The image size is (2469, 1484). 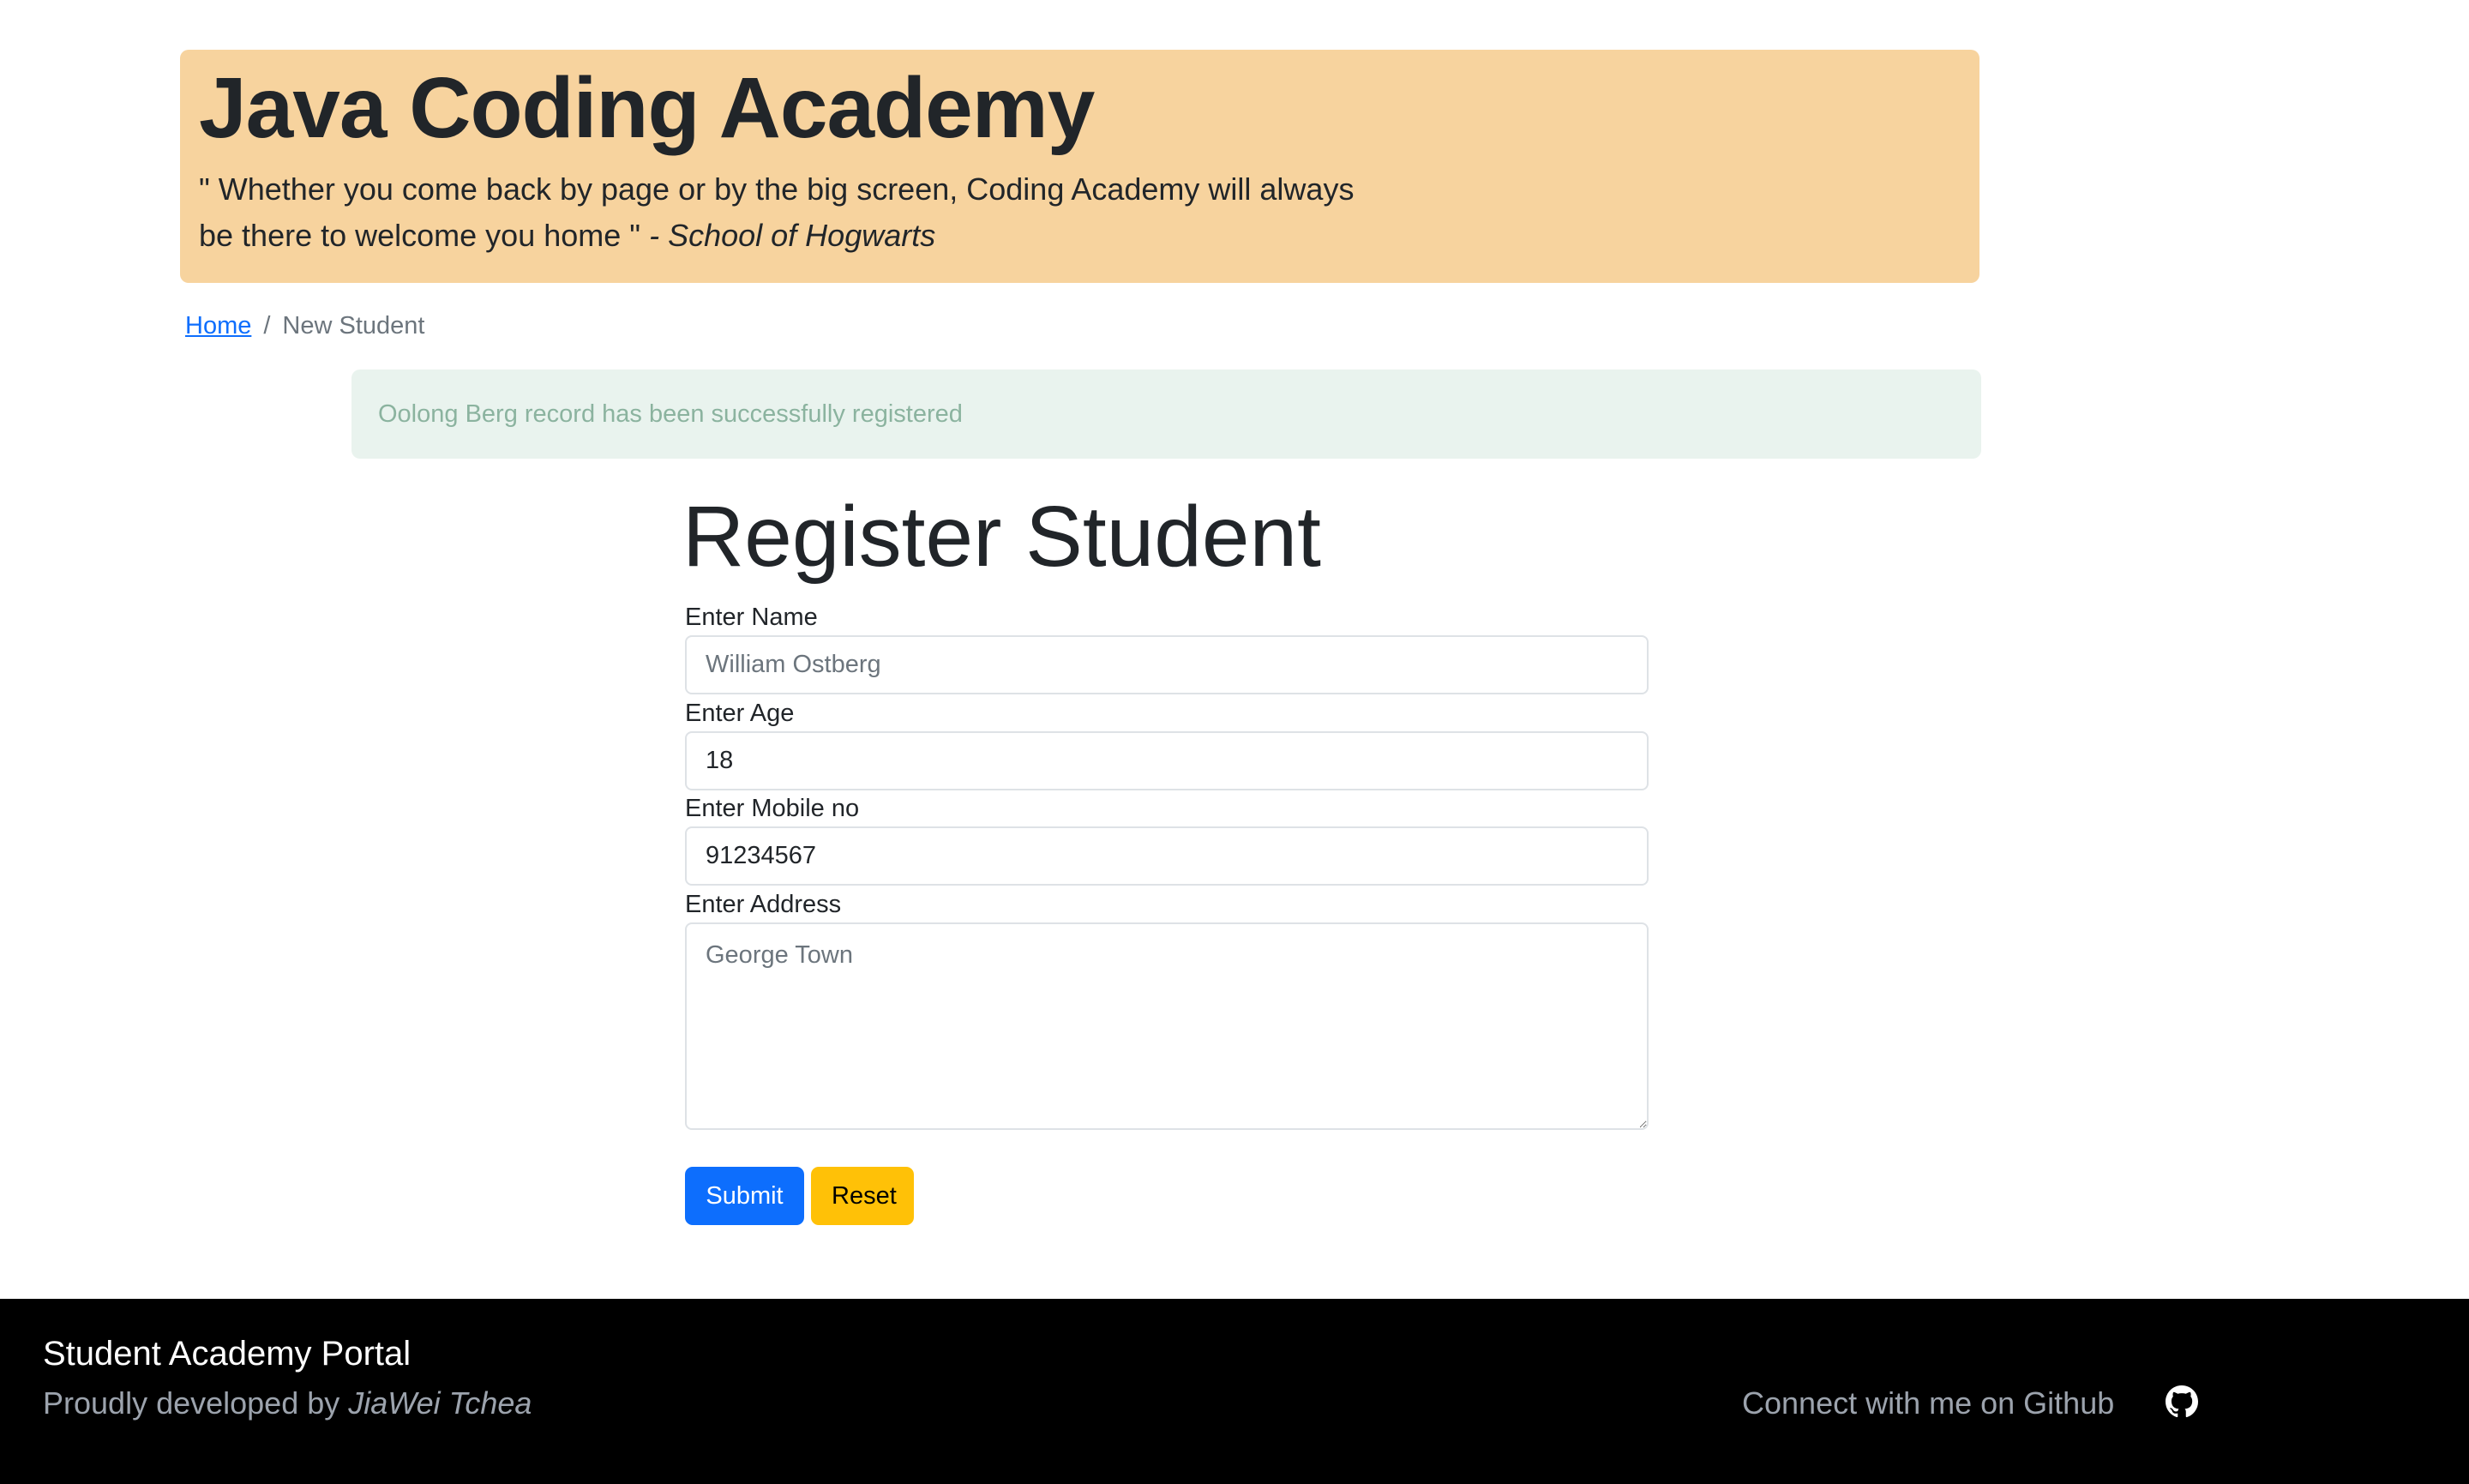 I want to click on breadcrumb: Home / New Student, so click(x=304, y=326).